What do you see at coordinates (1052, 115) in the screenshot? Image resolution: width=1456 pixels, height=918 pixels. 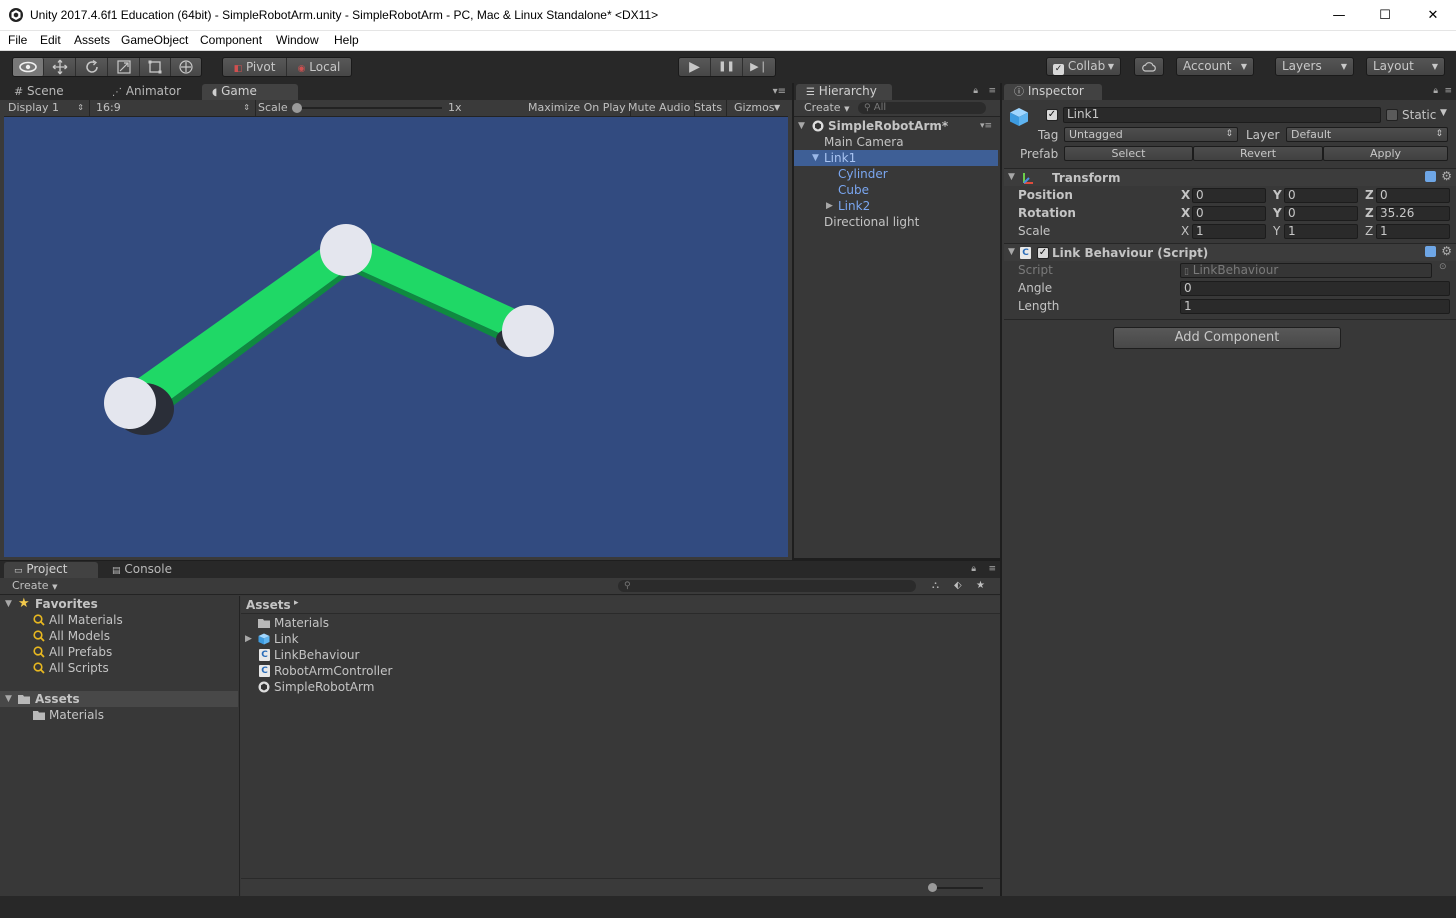 I see `active-checkbox: ✓` at bounding box center [1052, 115].